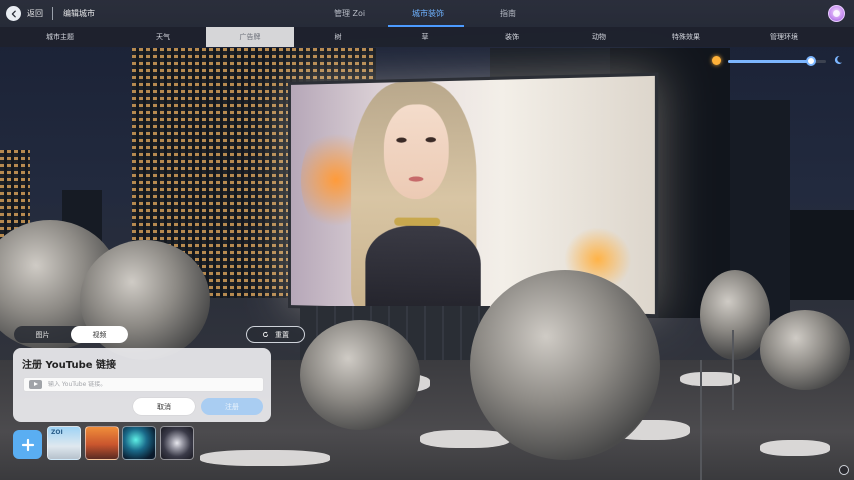  I want to click on category-bar: 城市主题 天气 广告牌 树 草 装饰 动物 特殊效果 管理环境, so click(427, 37).